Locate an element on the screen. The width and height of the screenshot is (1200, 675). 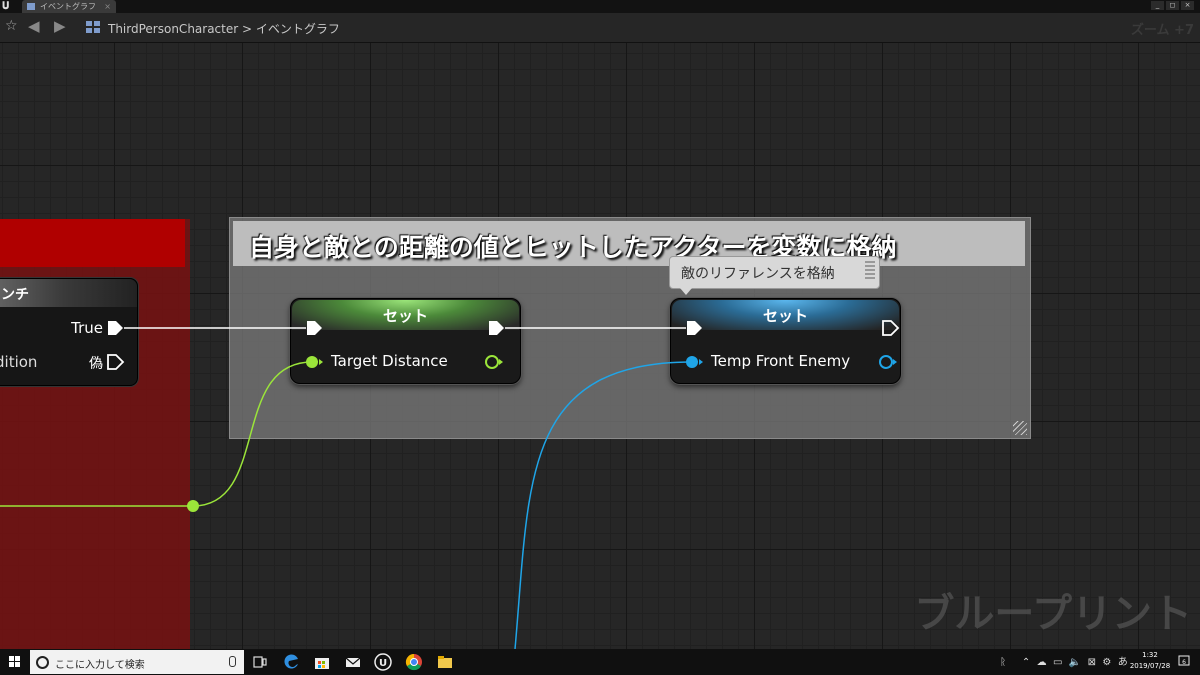
notification-count: 6 is located at coordinates (1184, 662).